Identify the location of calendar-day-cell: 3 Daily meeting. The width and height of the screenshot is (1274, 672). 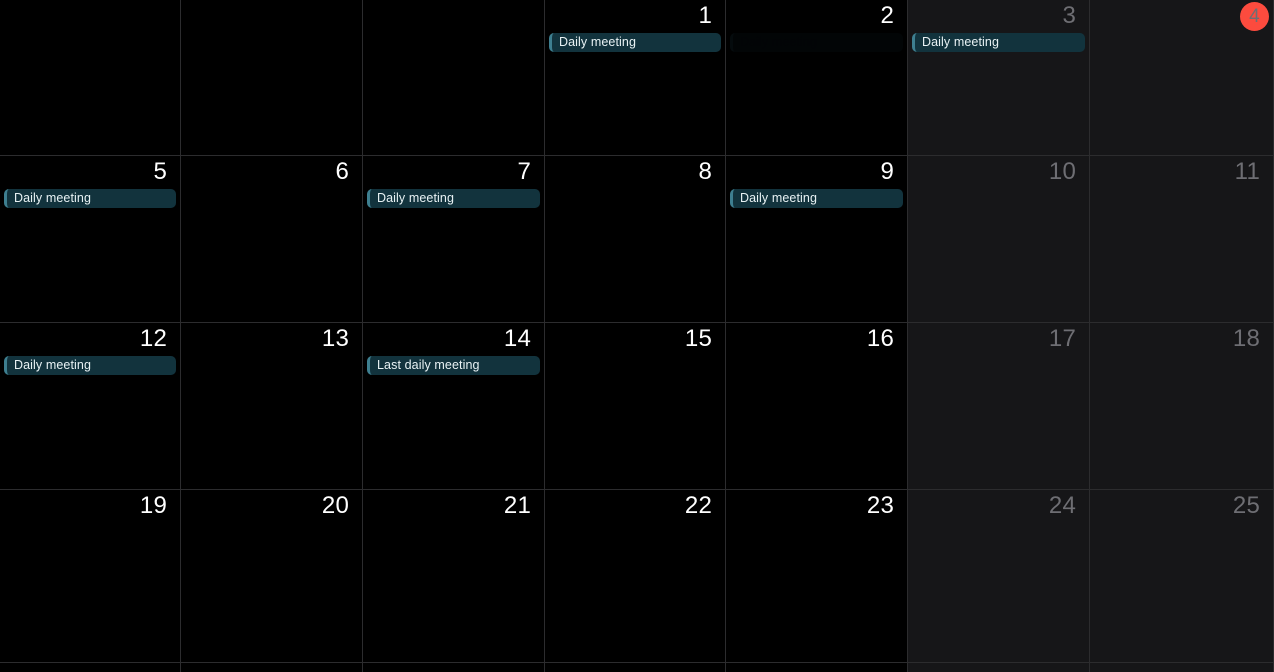
(999, 77).